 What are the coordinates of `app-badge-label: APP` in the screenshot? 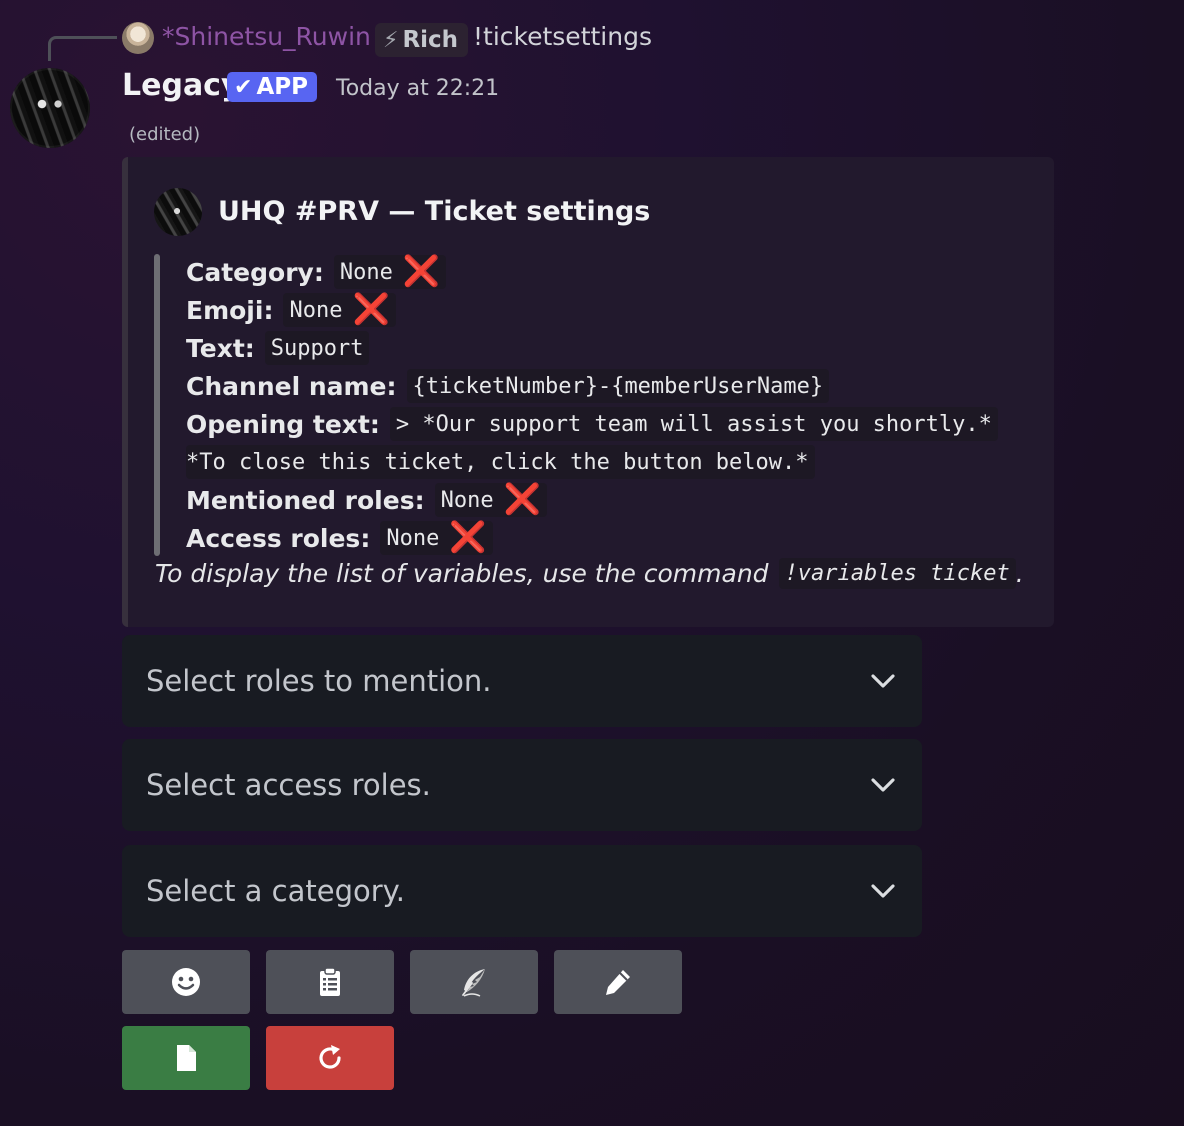 It's located at (282, 87).